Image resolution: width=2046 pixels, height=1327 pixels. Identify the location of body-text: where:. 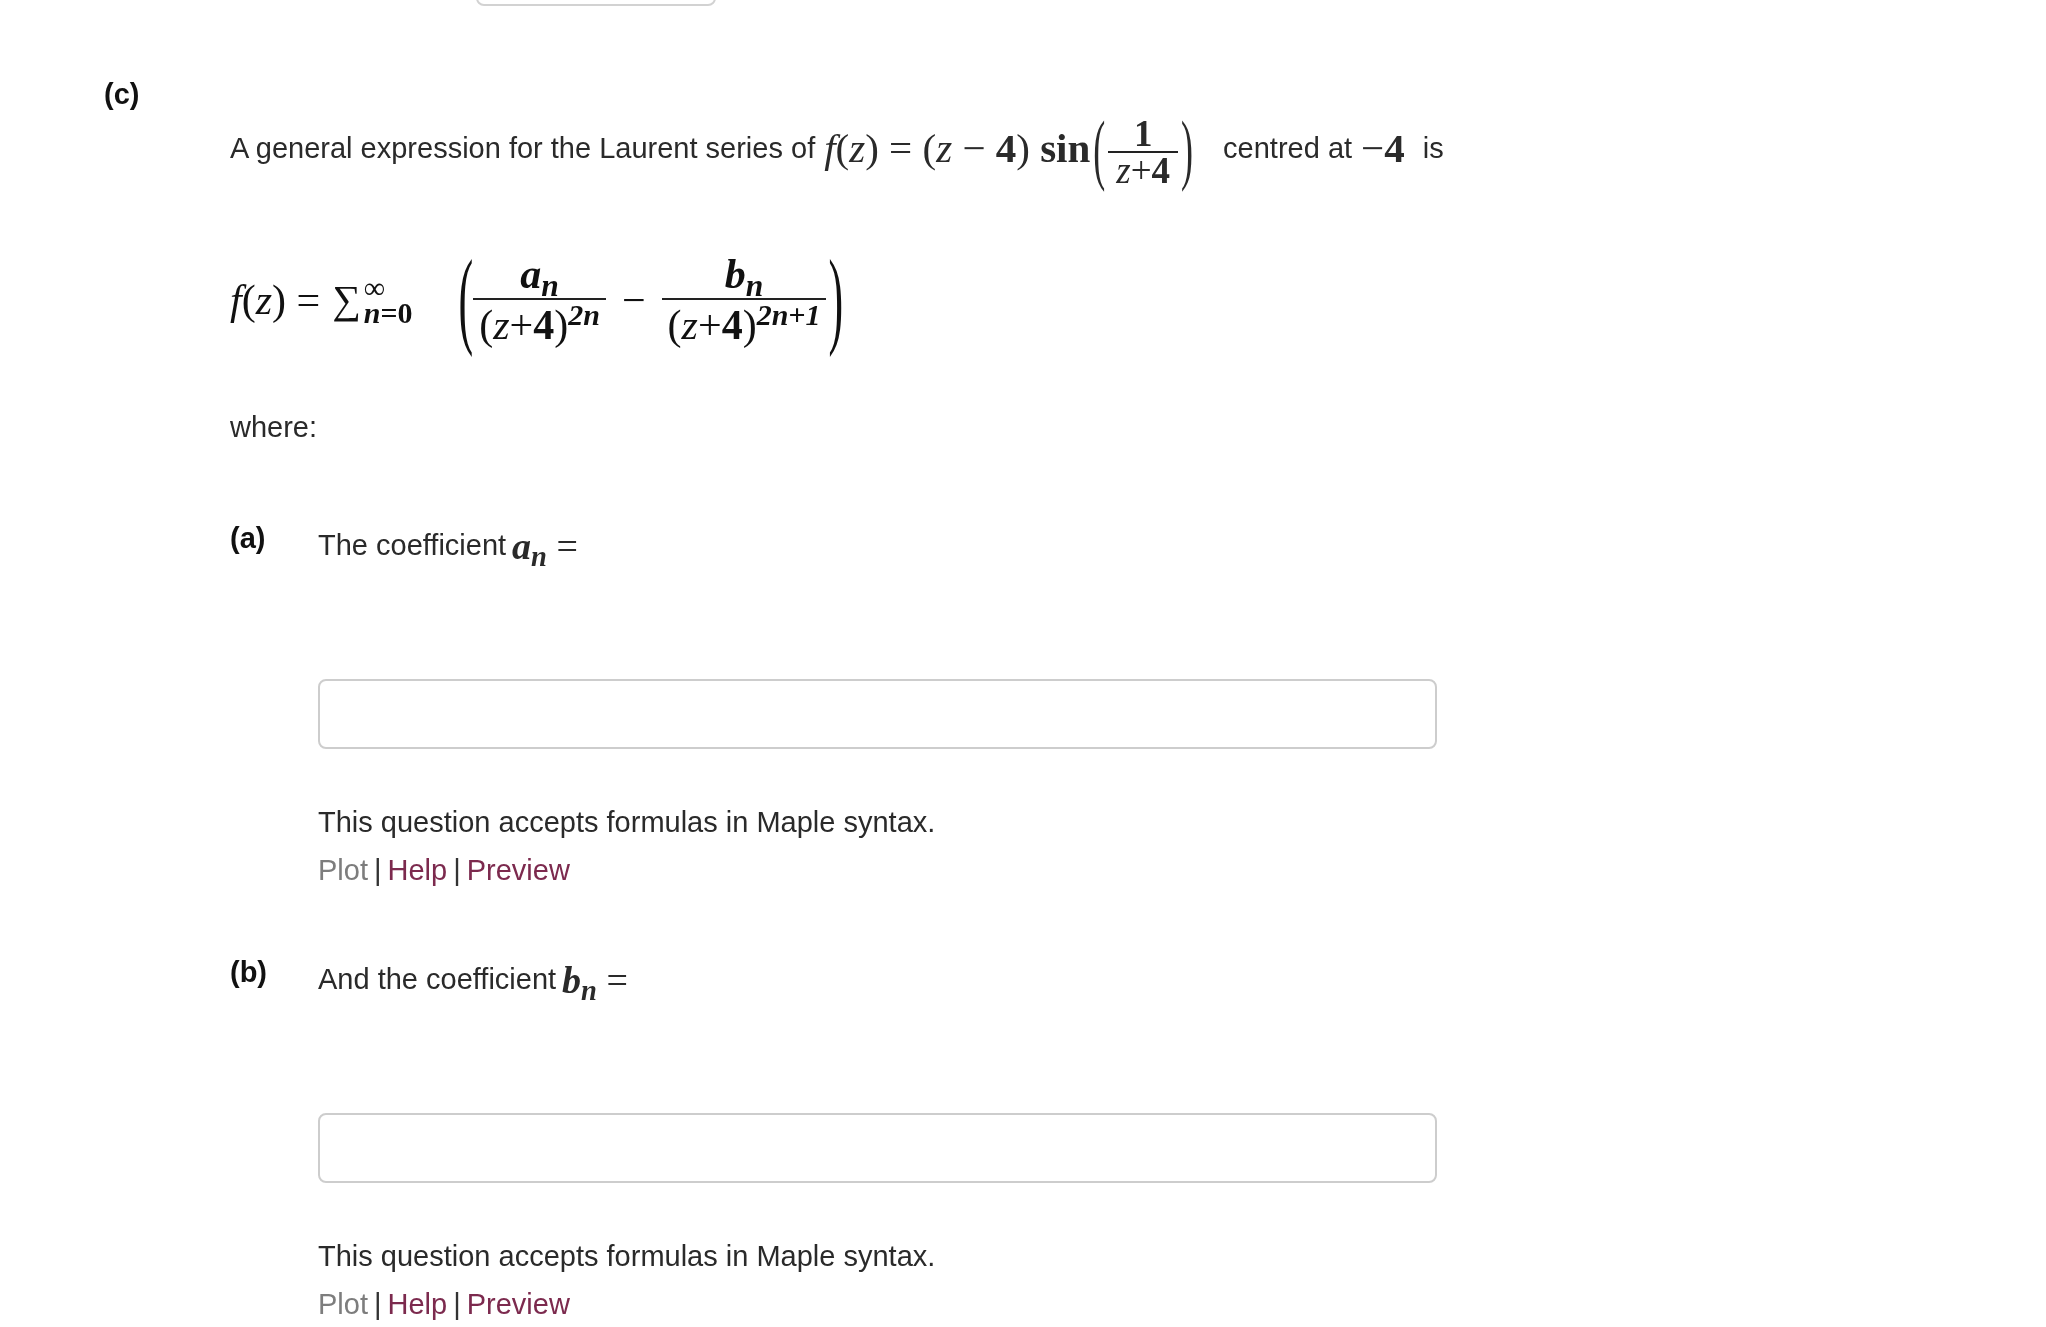
(274, 427).